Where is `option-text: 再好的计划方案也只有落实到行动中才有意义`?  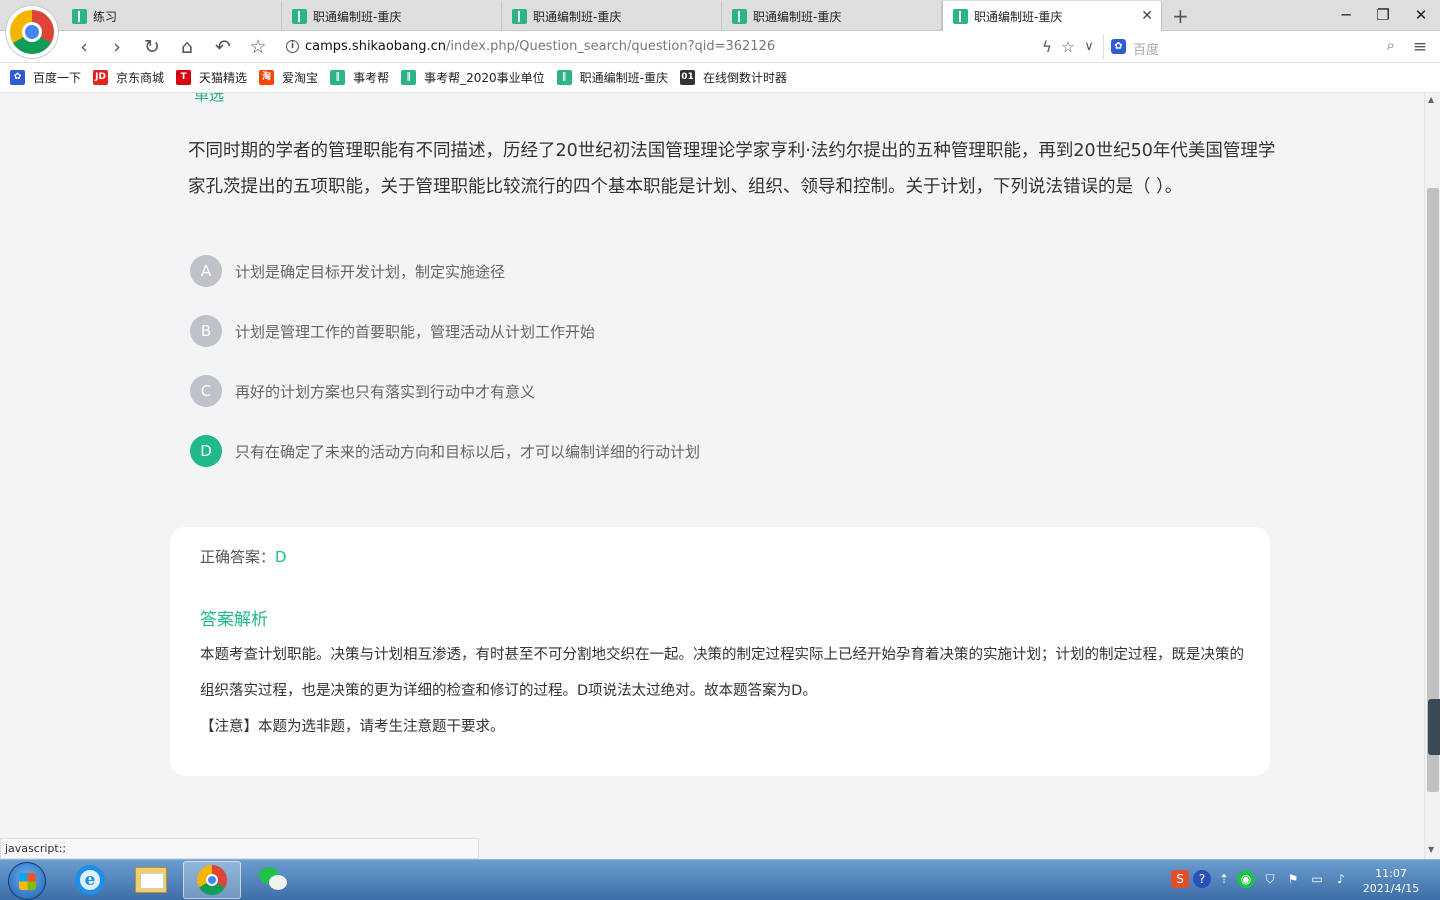 option-text: 再好的计划方案也只有落实到行动中才有意义 is located at coordinates (385, 391).